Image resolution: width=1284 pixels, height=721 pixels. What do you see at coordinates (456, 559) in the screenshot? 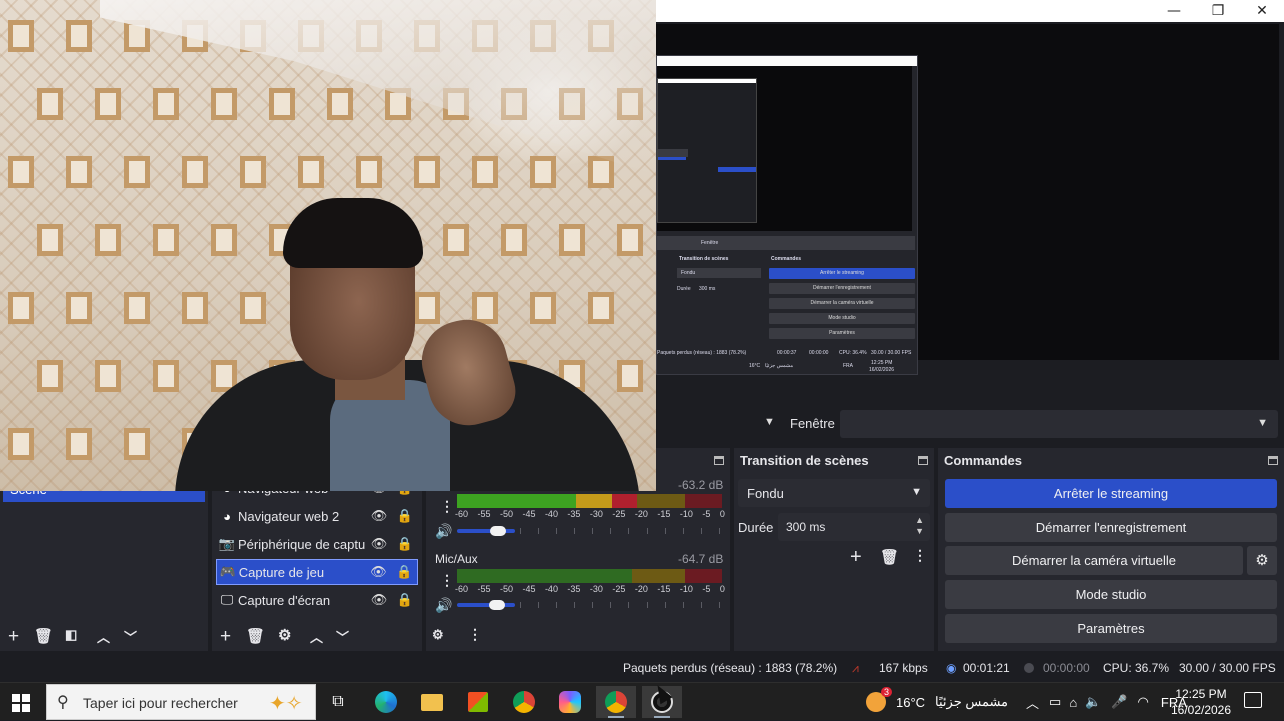
I see `channel-name: Mic/Aux` at bounding box center [456, 559].